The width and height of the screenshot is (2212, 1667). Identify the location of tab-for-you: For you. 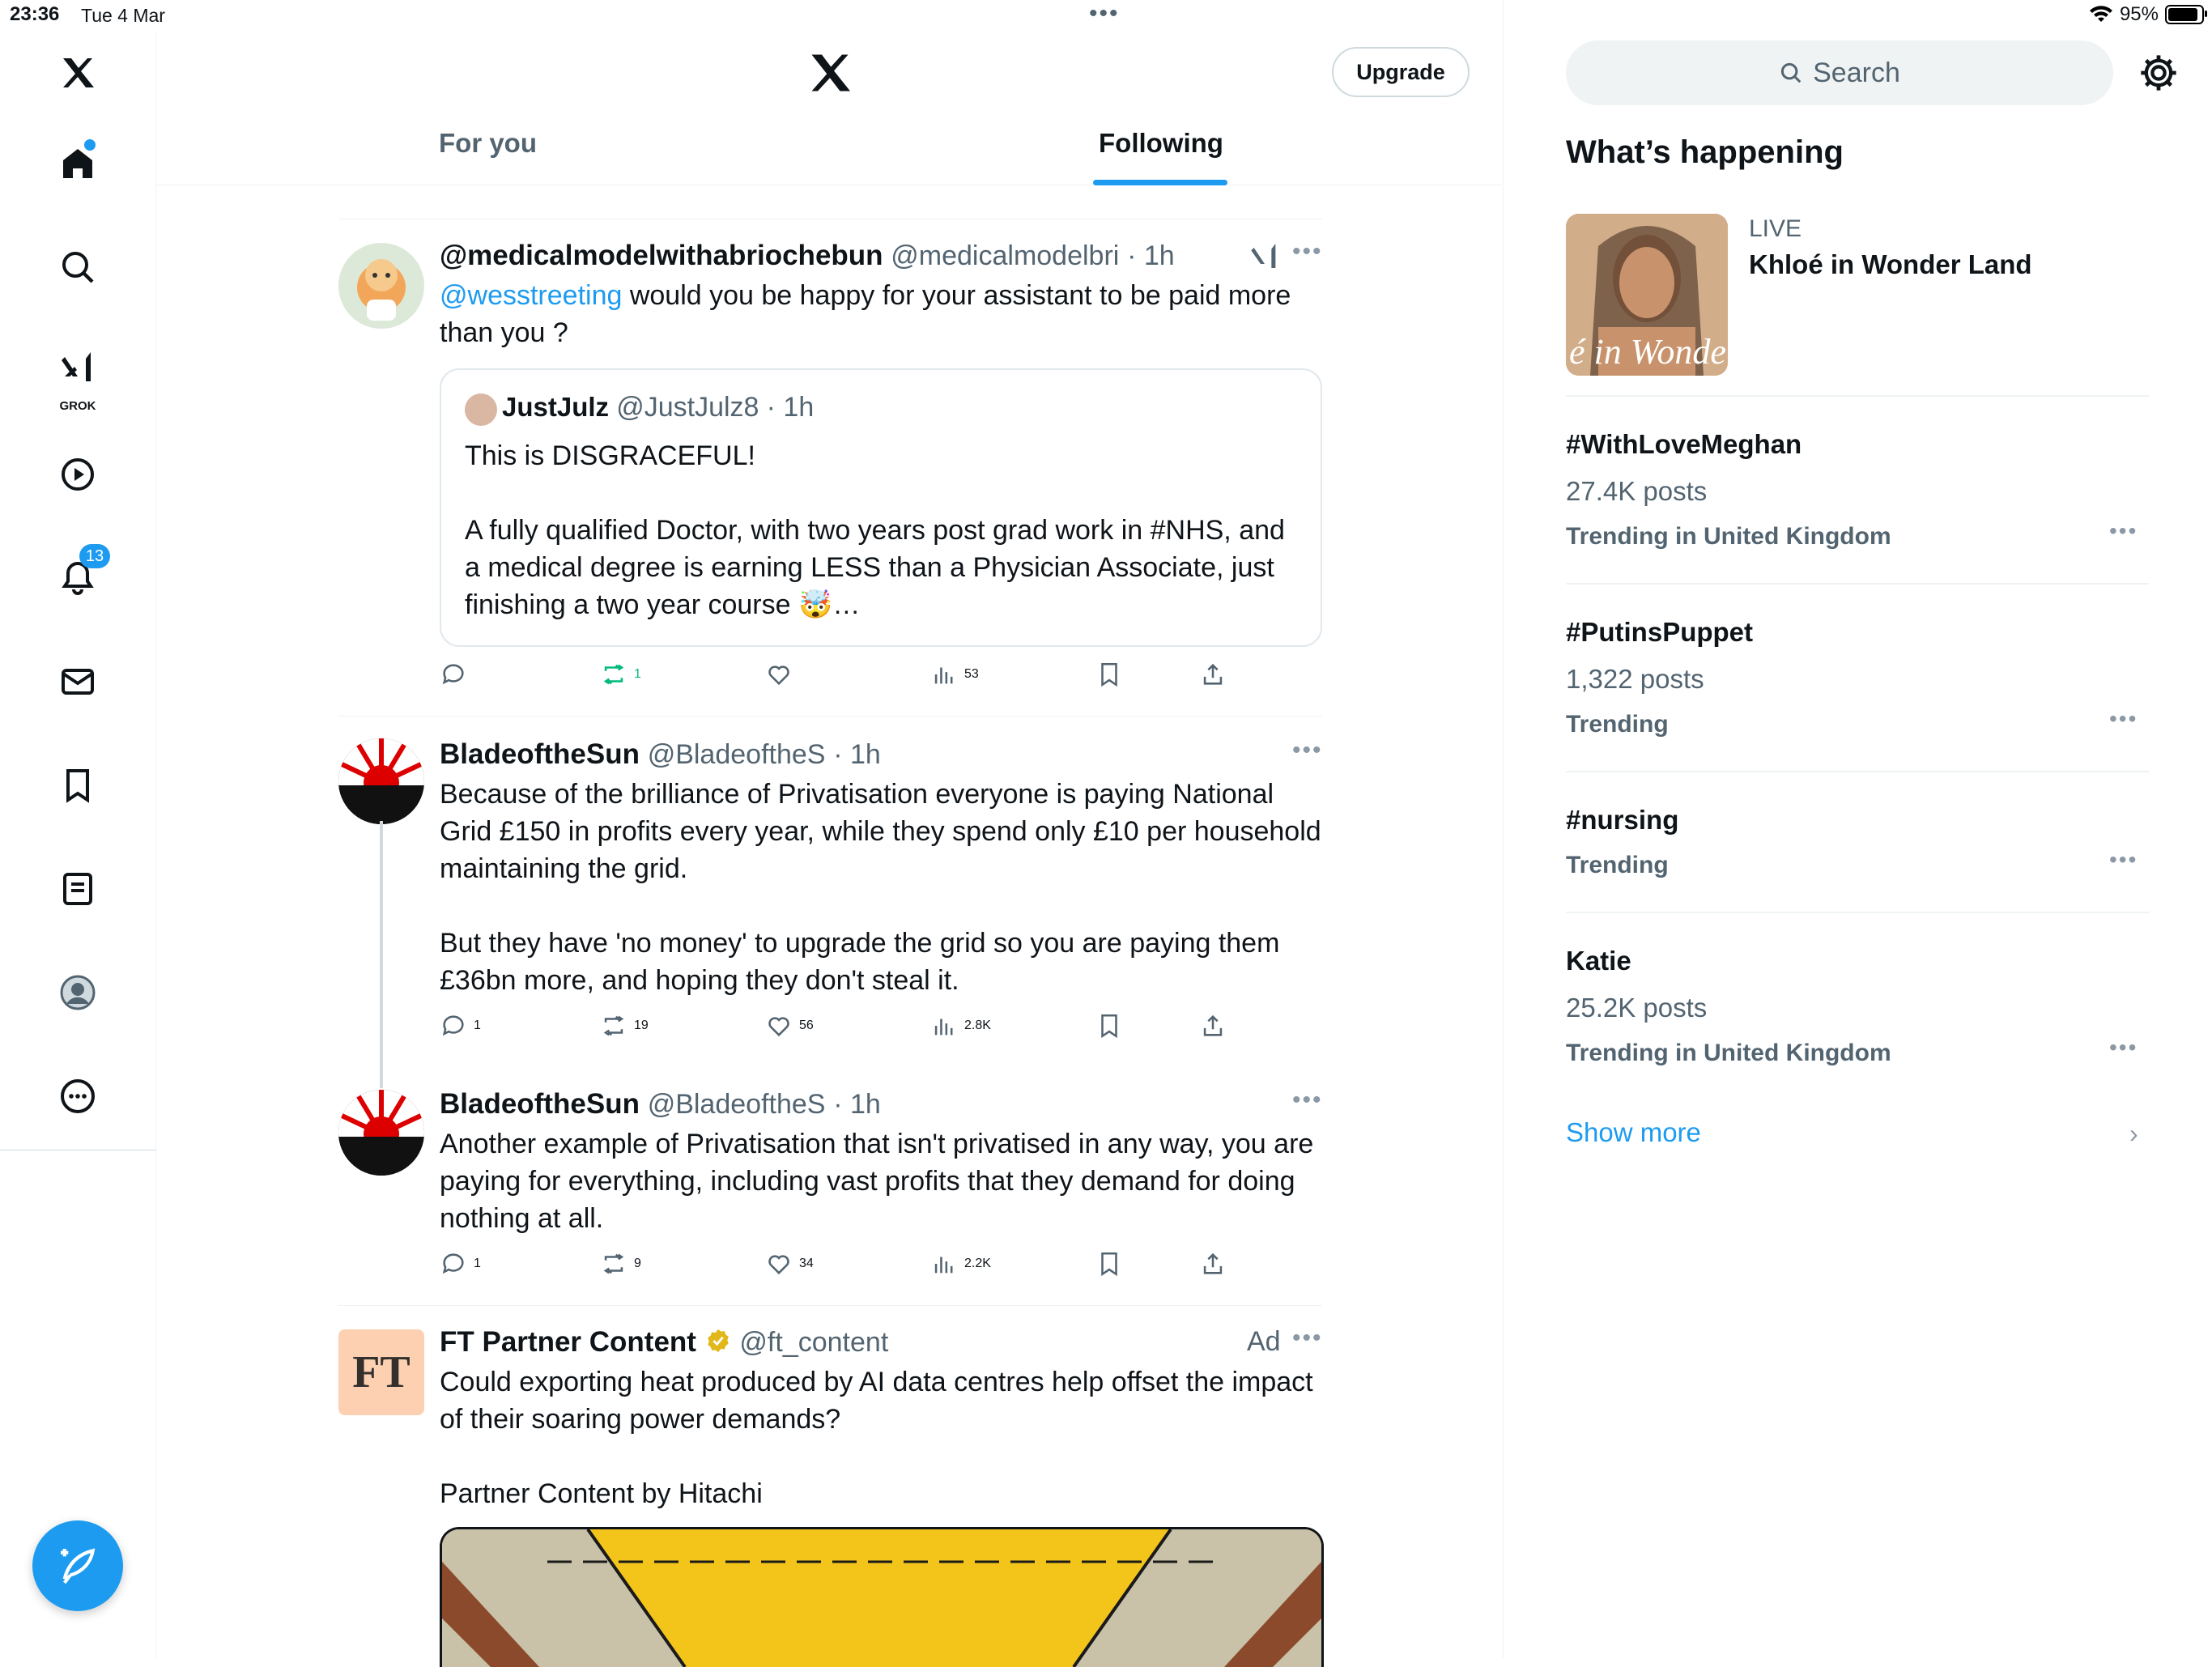
(488, 143).